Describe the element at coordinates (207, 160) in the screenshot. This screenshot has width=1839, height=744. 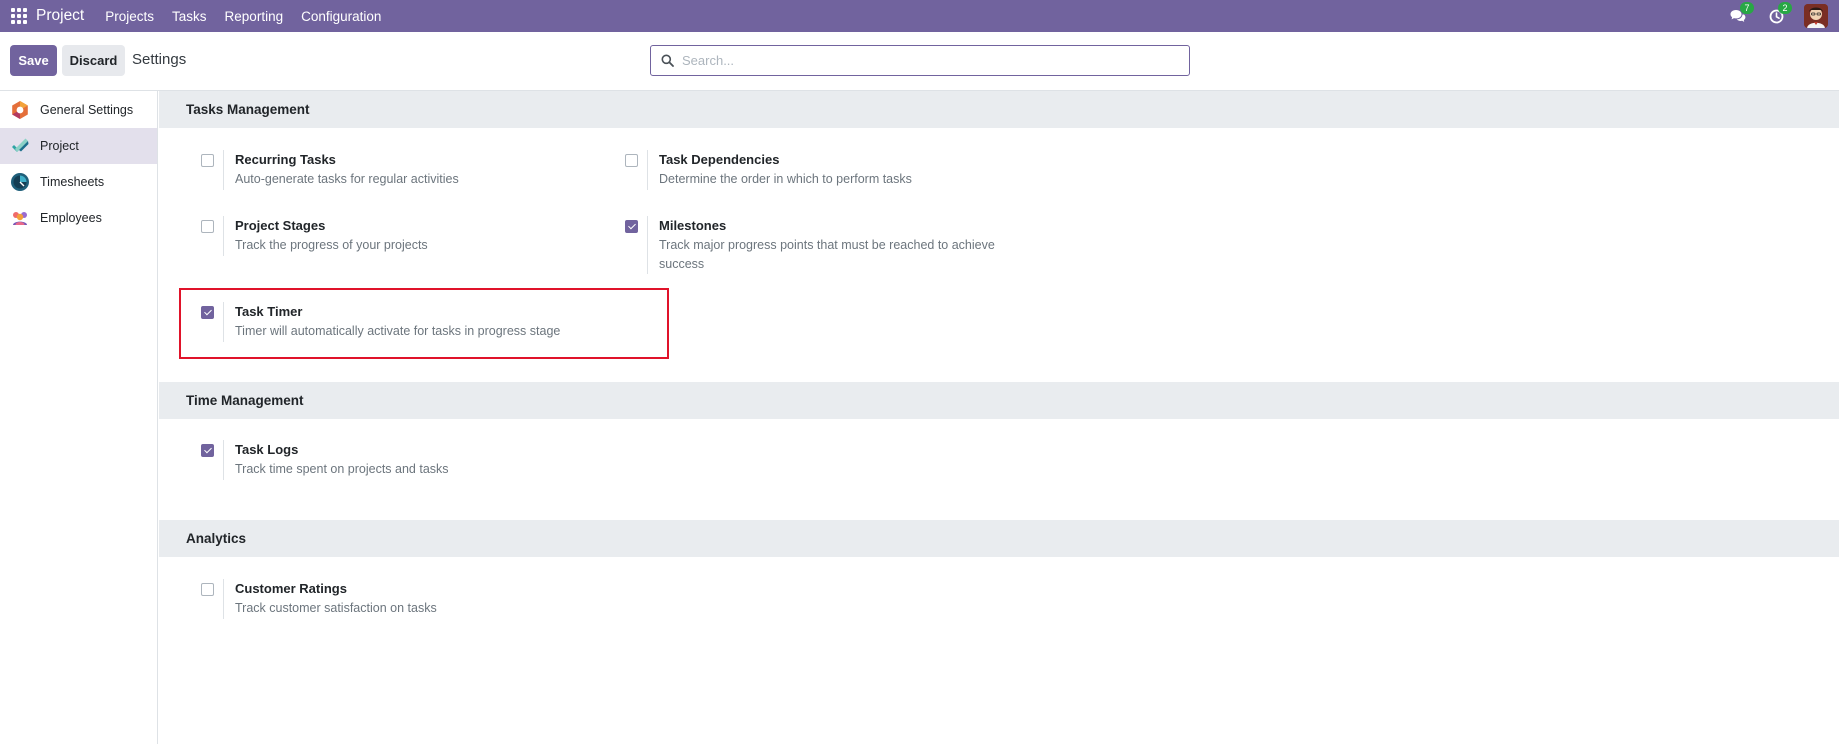
I see `recurring-tasks-checkbox` at that location.